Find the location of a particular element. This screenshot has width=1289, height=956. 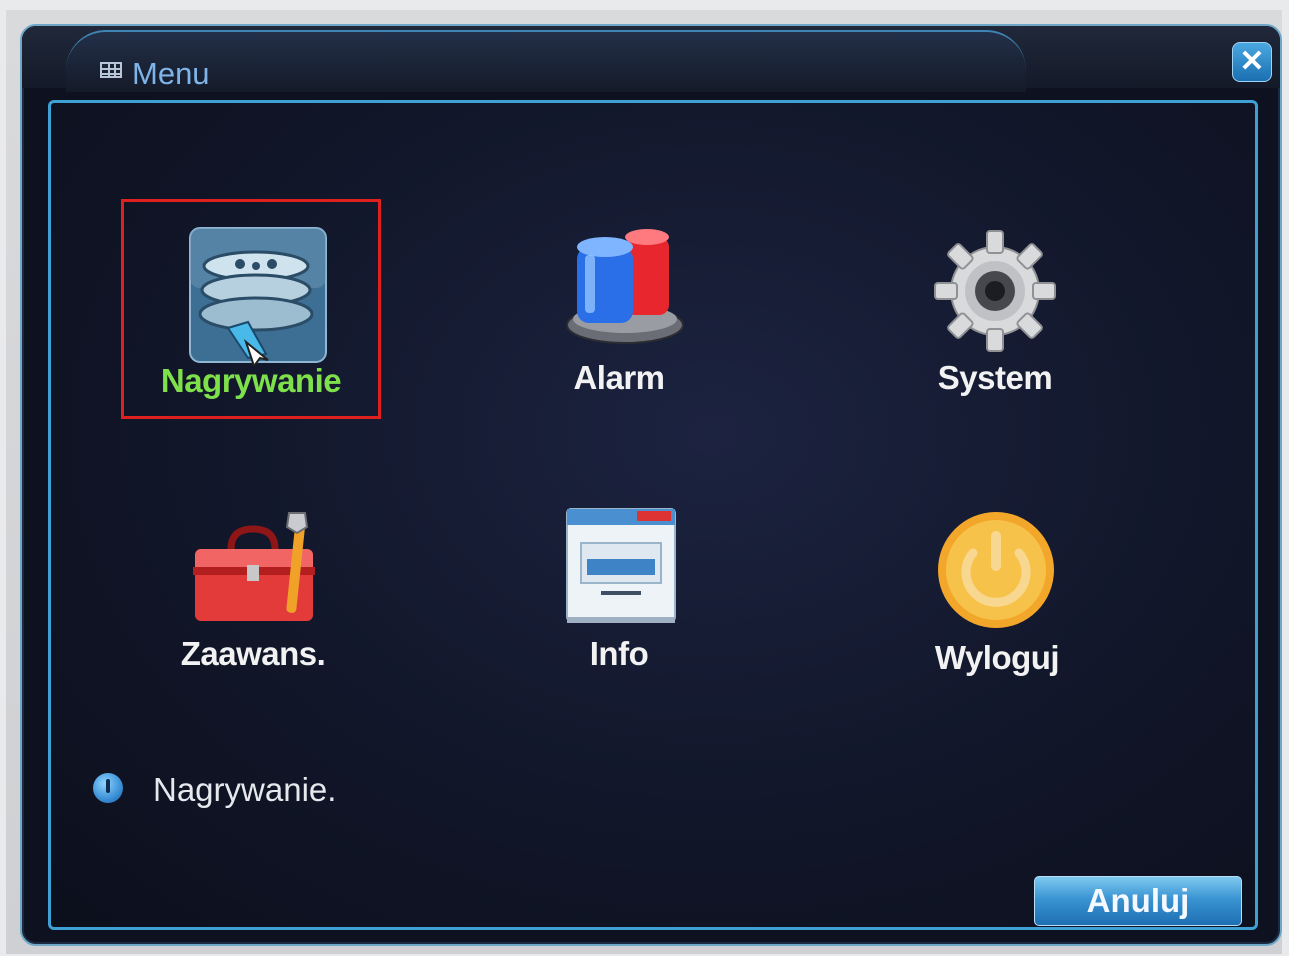

menu-item-wyloguj: Wyloguj is located at coordinates (997, 599).